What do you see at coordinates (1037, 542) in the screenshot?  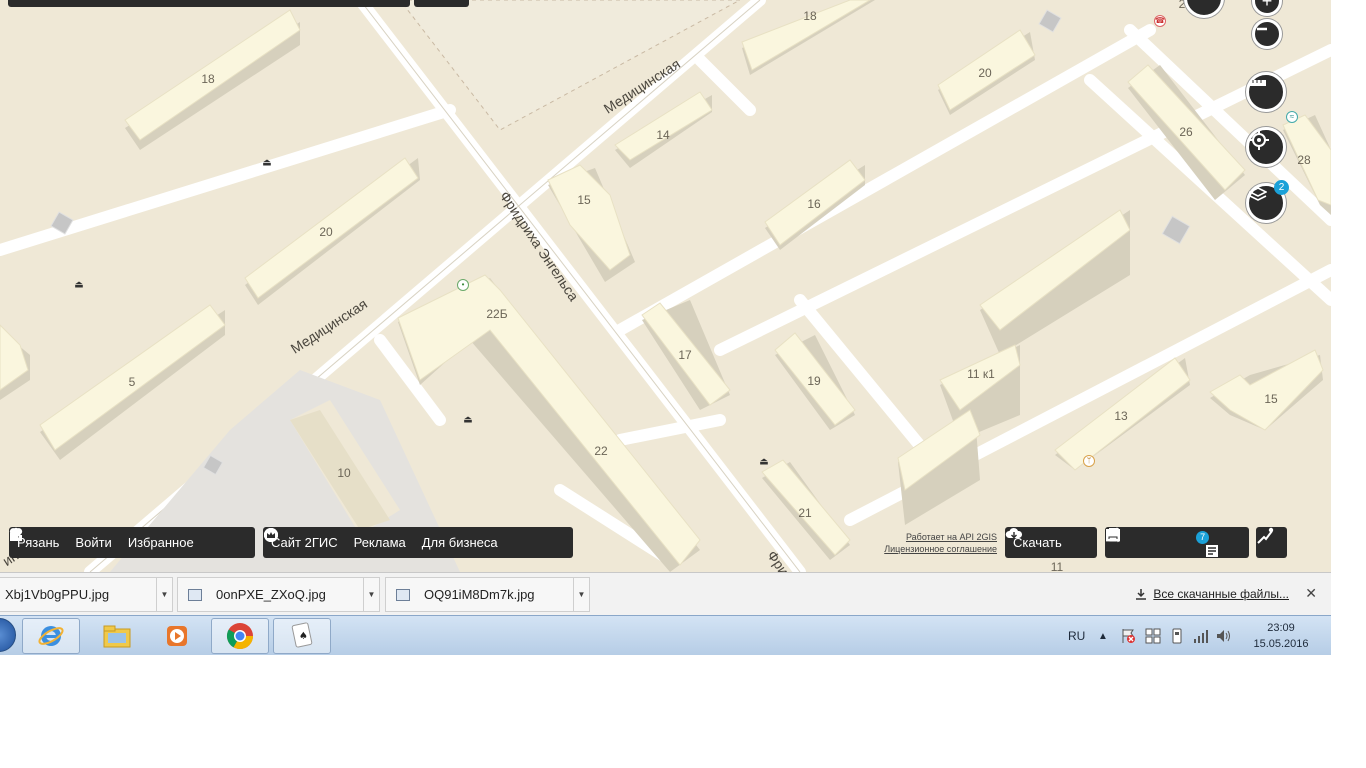 I see `download-app-item: Скачать` at bounding box center [1037, 542].